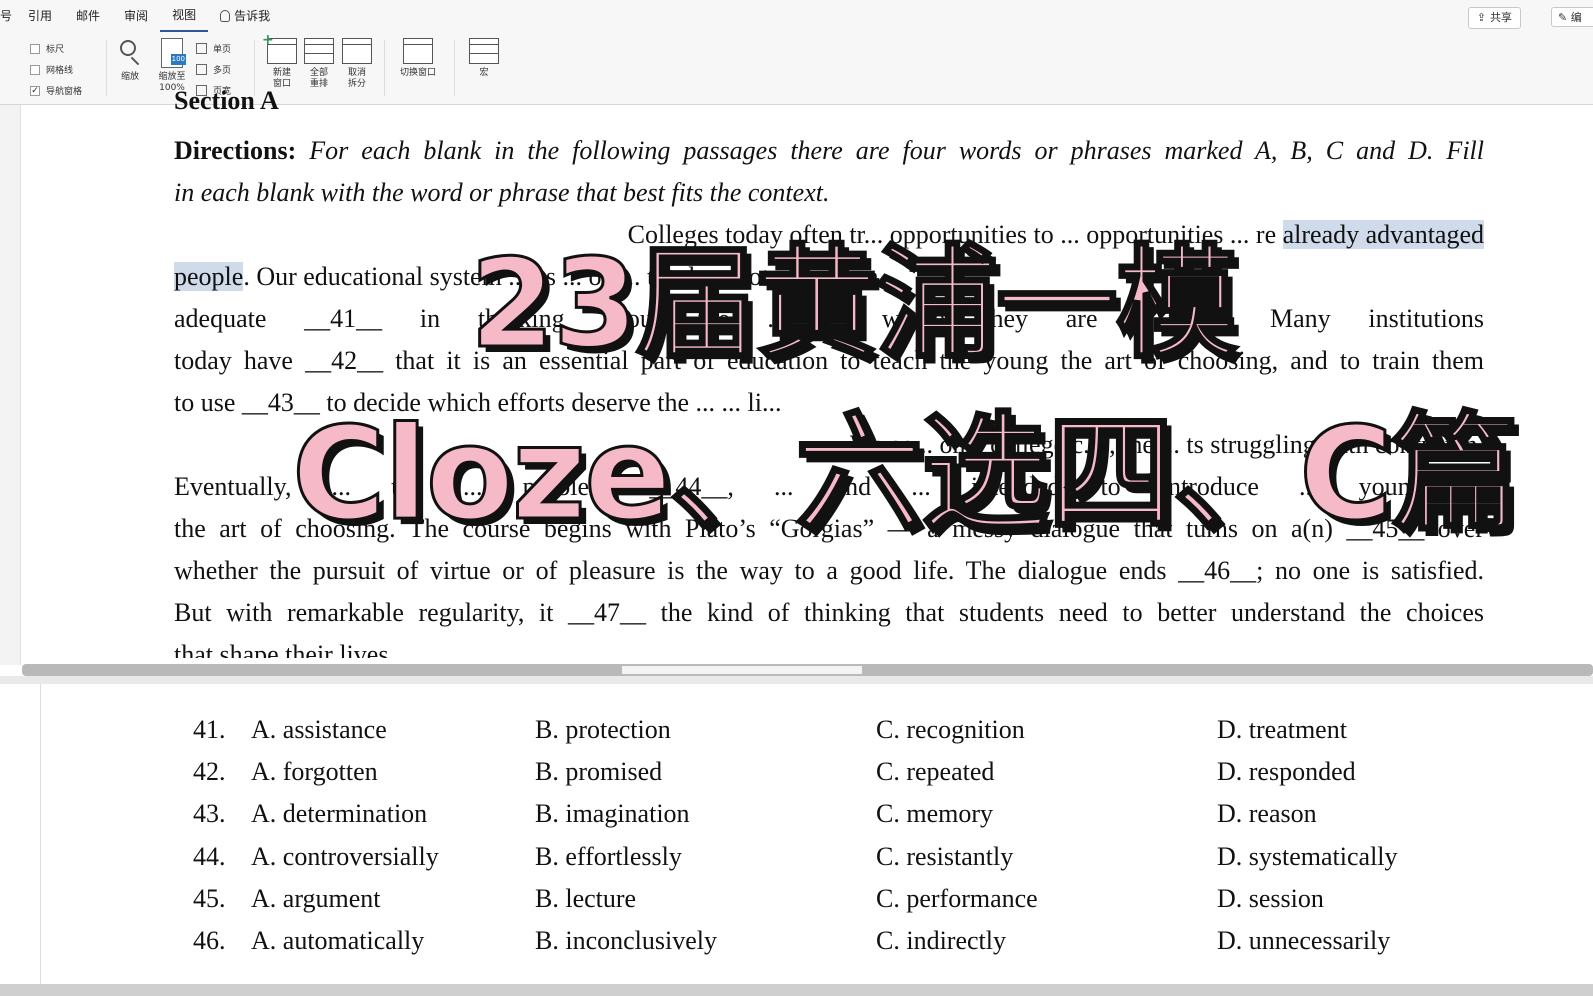 The image size is (1593, 996). I want to click on split-bar, so click(807, 670).